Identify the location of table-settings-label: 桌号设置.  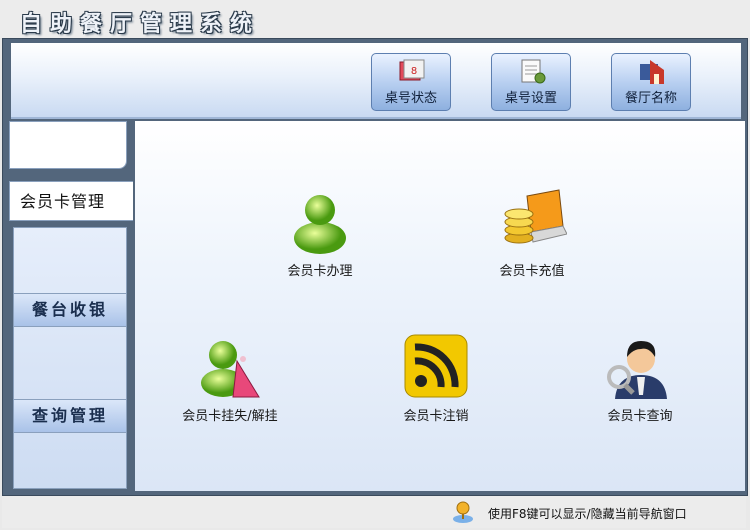
(530, 98).